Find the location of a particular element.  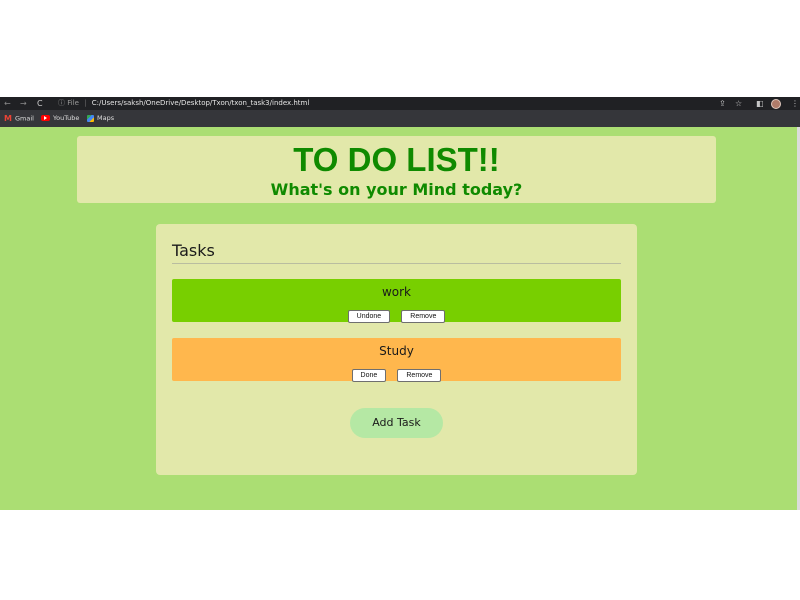

task-name: Study is located at coordinates (396, 351).